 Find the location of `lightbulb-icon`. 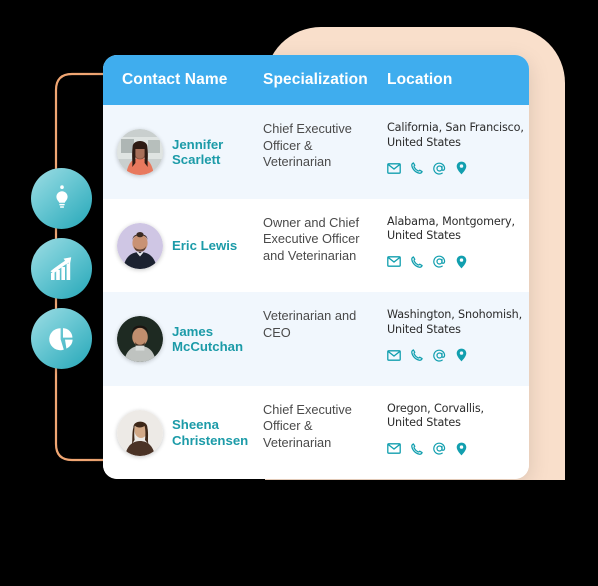

lightbulb-icon is located at coordinates (61, 196).